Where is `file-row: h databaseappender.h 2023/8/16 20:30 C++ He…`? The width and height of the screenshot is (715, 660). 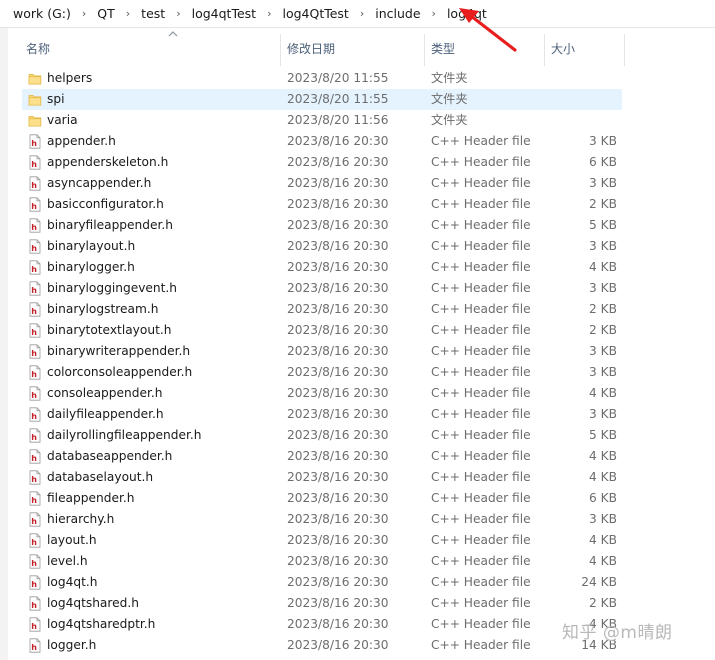 file-row: h databaseappender.h 2023/8/16 20:30 C++ He… is located at coordinates (322, 456).